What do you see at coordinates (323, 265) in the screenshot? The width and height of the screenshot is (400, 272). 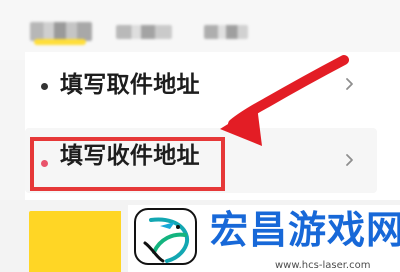 I see `watermark-url: www.hcs-laser.com` at bounding box center [323, 265].